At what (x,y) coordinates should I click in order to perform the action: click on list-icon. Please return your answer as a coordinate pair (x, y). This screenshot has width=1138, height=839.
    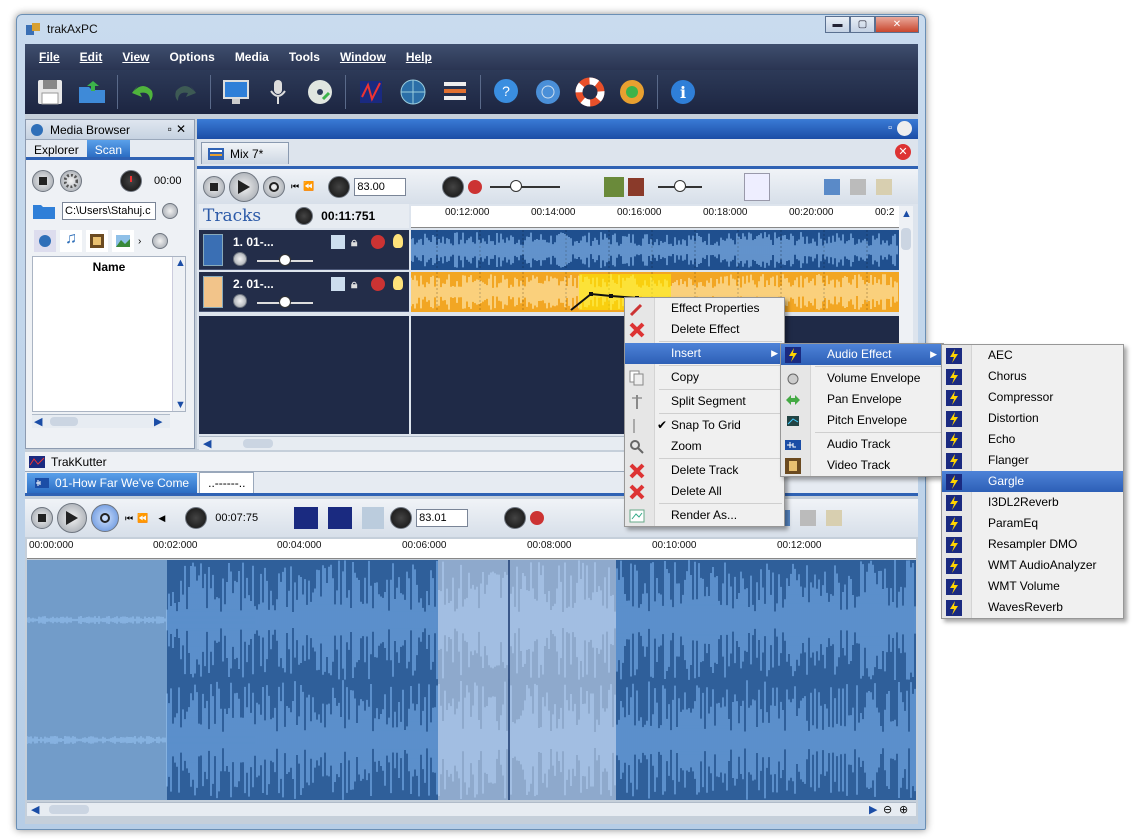
    Looking at the image, I should click on (455, 92).